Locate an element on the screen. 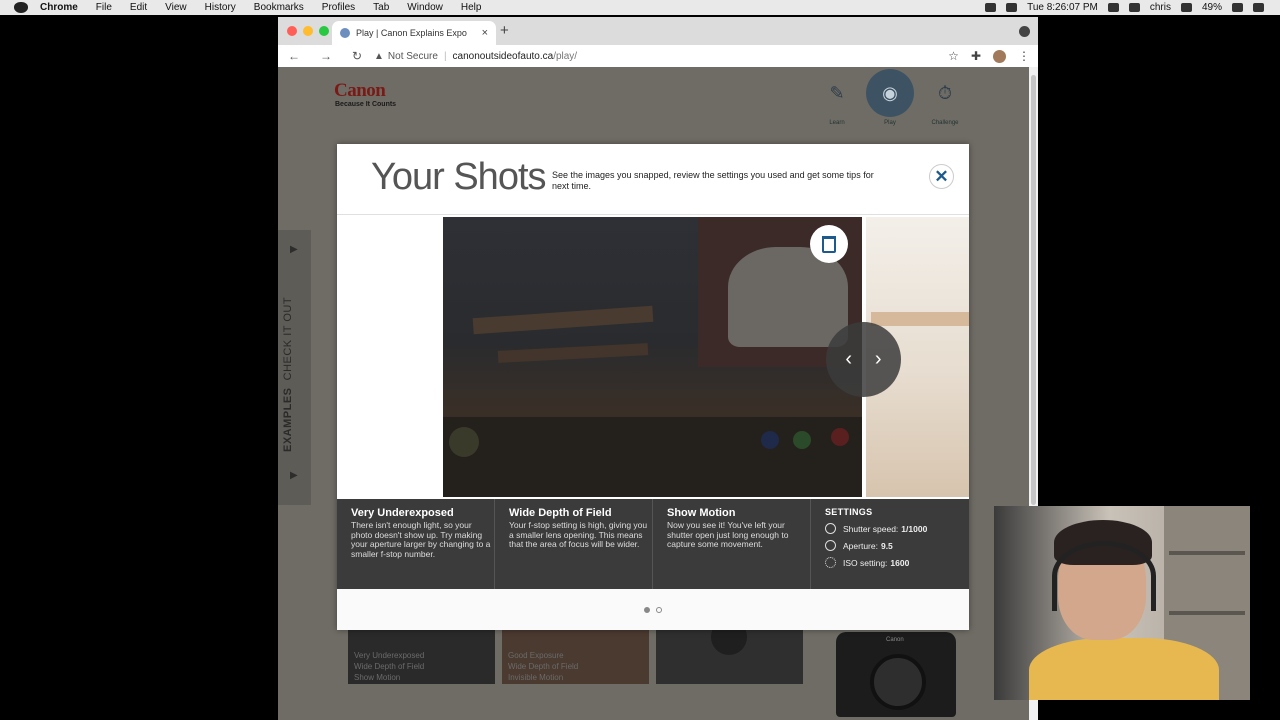 The width and height of the screenshot is (1280, 720). trash-icon is located at coordinates (829, 244).